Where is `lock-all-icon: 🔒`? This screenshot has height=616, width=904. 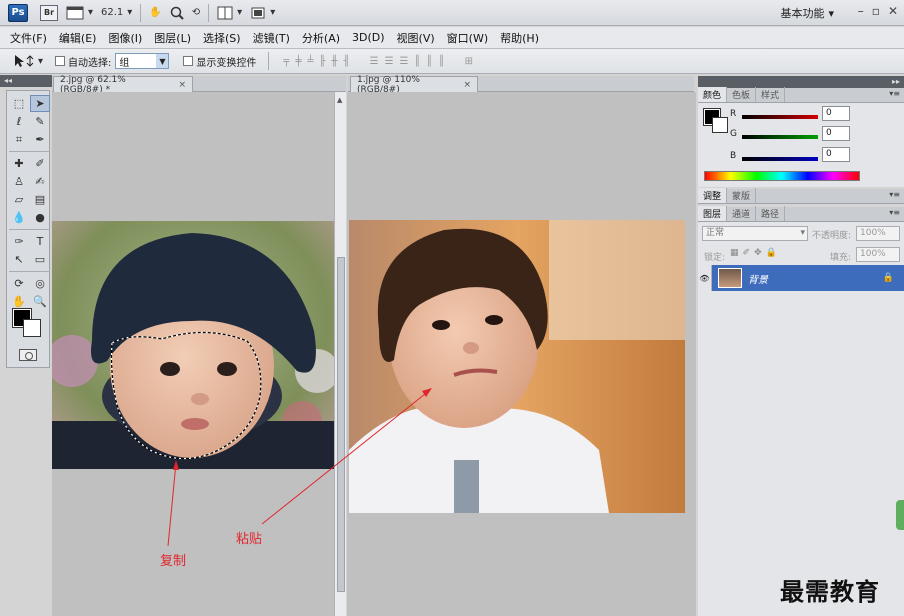
lock-all-icon: 🔒 is located at coordinates (771, 253).